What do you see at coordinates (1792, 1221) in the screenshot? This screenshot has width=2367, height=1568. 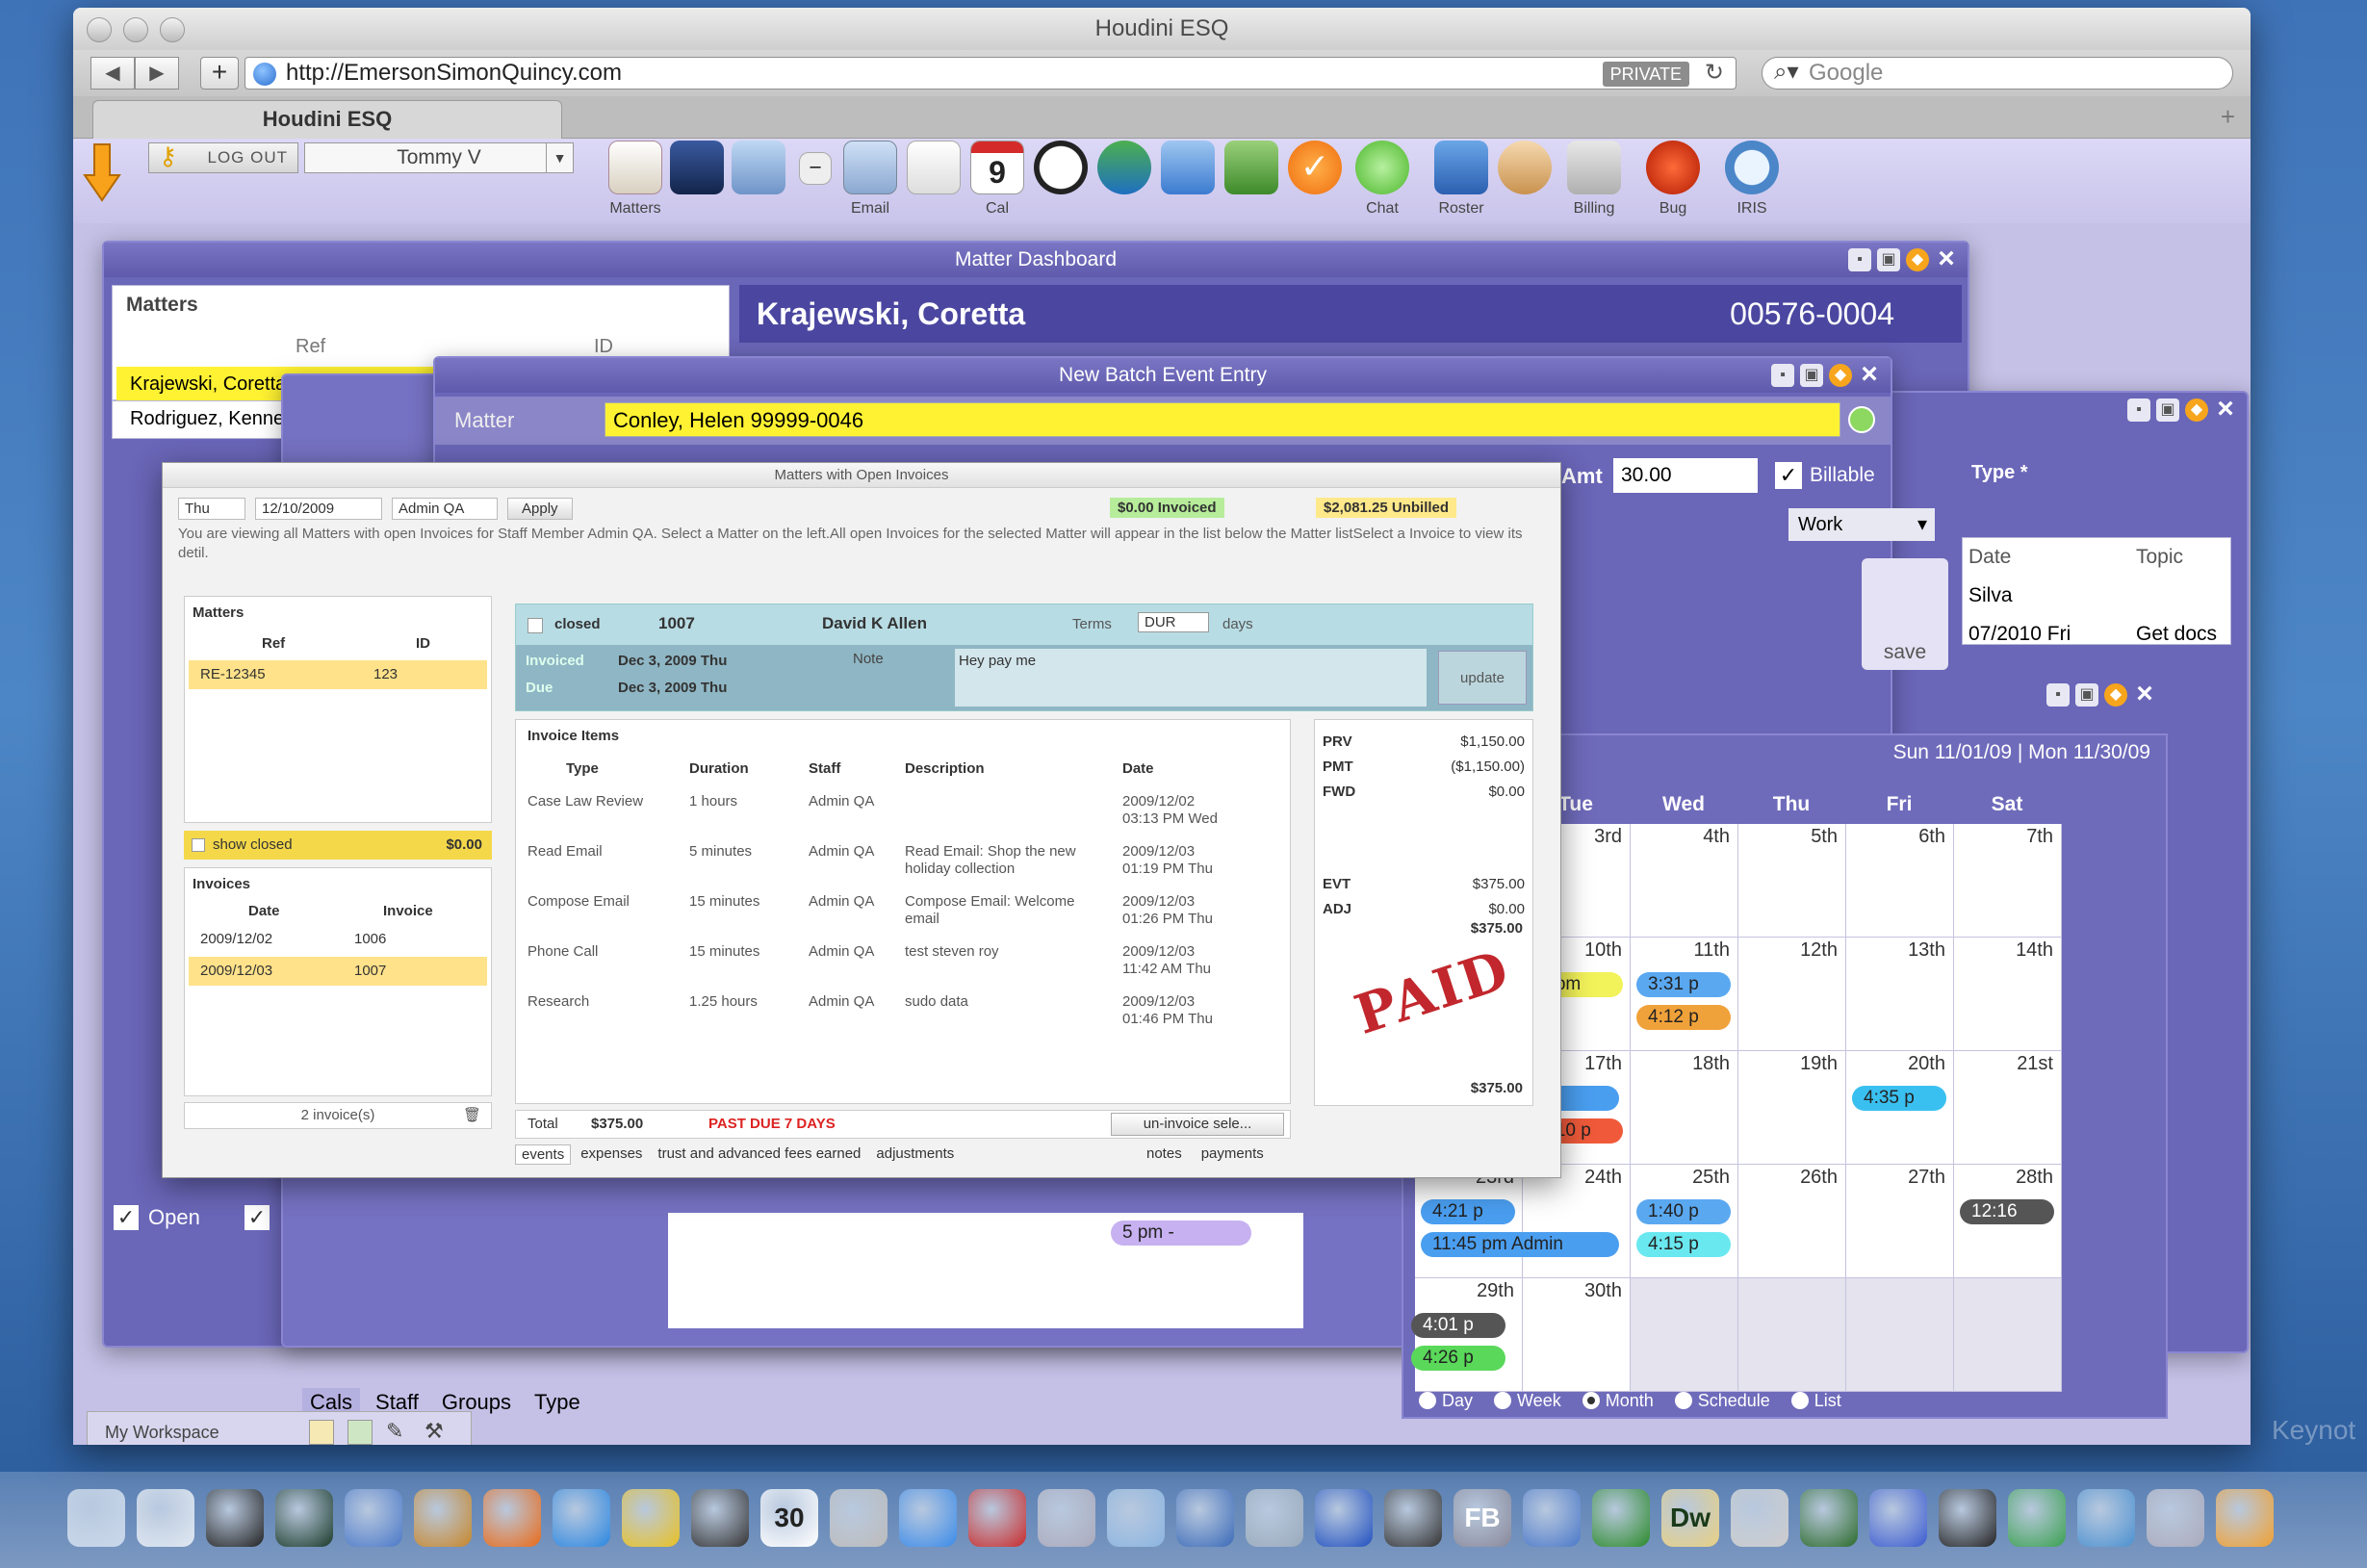 I see `calendar-day-cell: 26th` at bounding box center [1792, 1221].